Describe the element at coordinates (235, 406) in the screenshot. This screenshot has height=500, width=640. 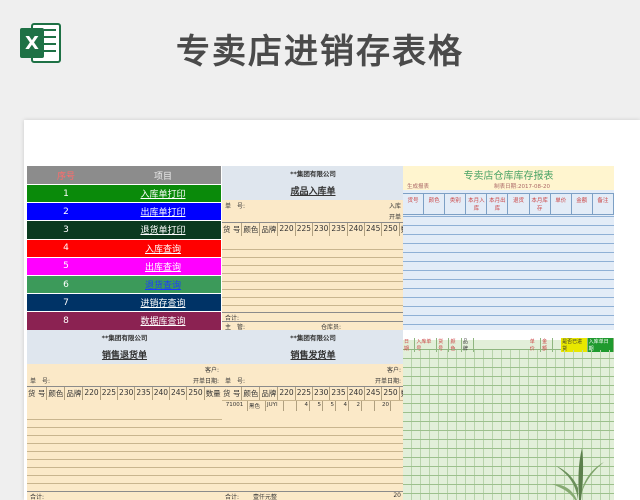
I see `cell-sku: 71001` at that location.